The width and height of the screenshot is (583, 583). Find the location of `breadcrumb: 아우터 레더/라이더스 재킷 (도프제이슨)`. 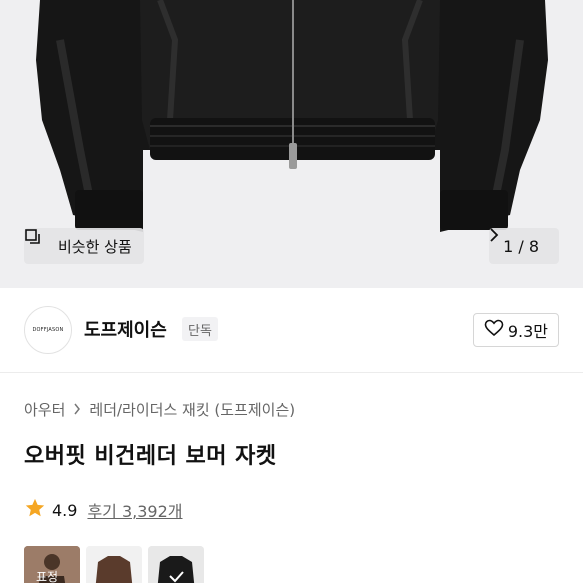

breadcrumb: 아우터 레더/라이더스 재킷 (도프제이슨) is located at coordinates (159, 409).